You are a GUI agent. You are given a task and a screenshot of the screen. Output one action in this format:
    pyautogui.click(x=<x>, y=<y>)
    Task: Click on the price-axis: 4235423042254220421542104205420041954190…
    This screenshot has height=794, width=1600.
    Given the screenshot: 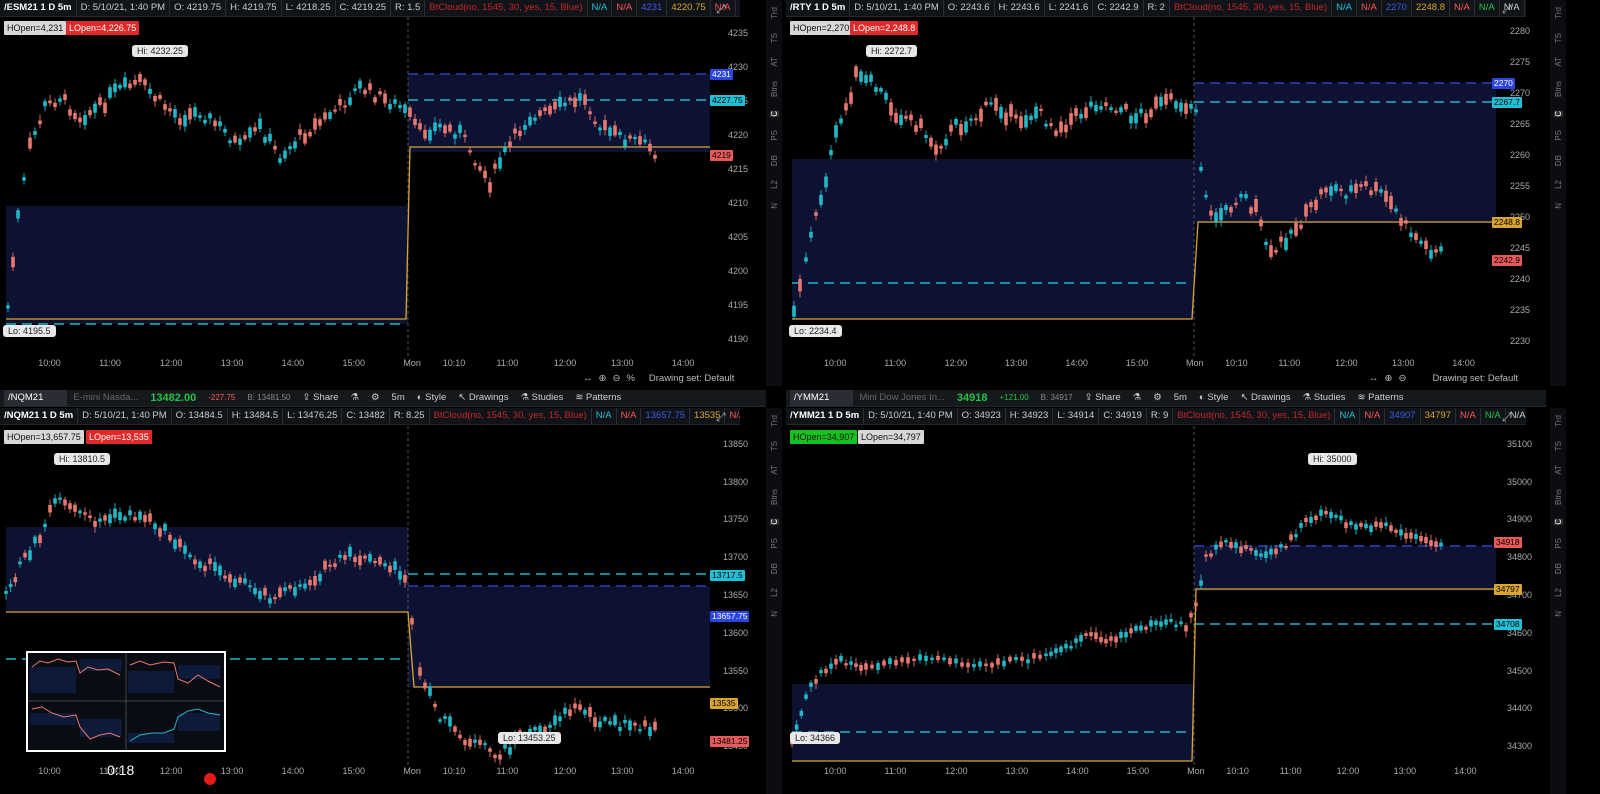 What is the action you would take?
    pyautogui.click(x=730, y=187)
    